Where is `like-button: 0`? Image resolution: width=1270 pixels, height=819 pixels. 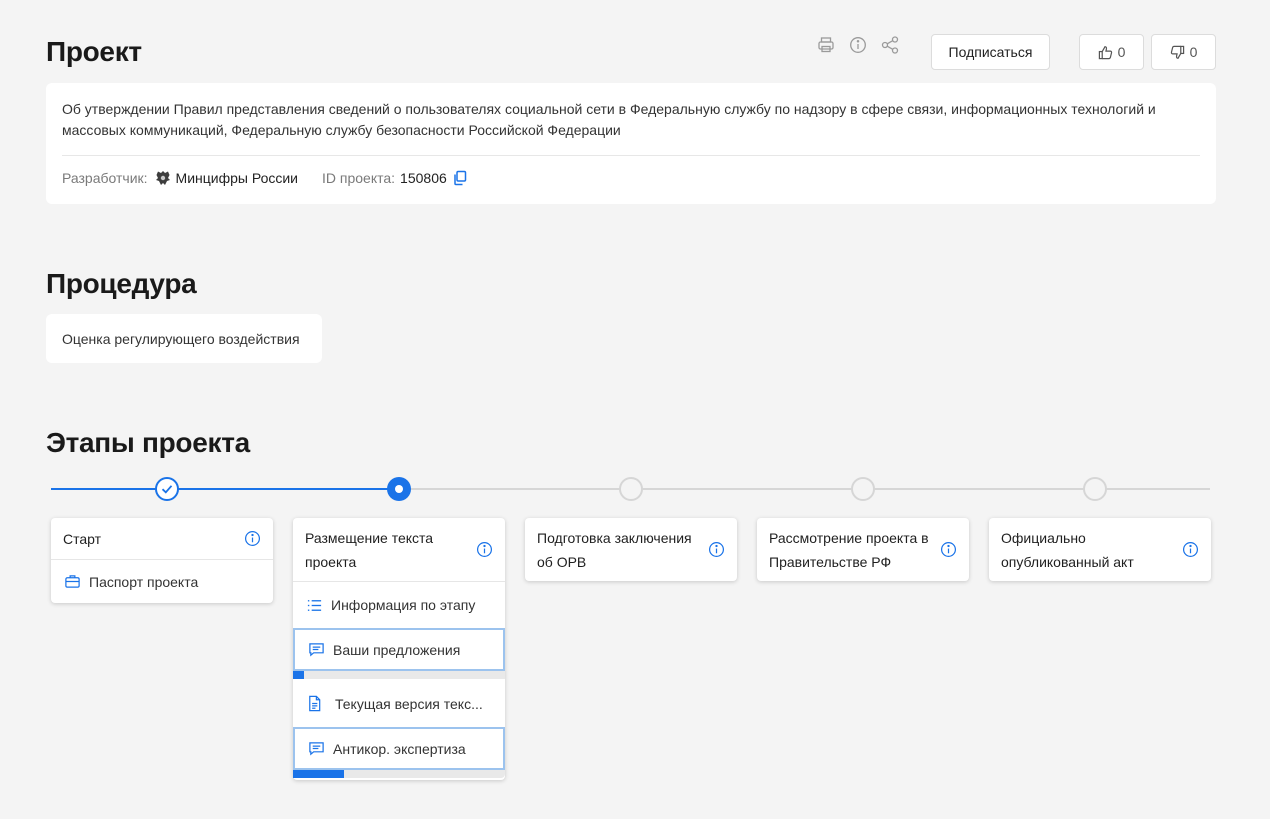
like-button: 0 is located at coordinates (1111, 52).